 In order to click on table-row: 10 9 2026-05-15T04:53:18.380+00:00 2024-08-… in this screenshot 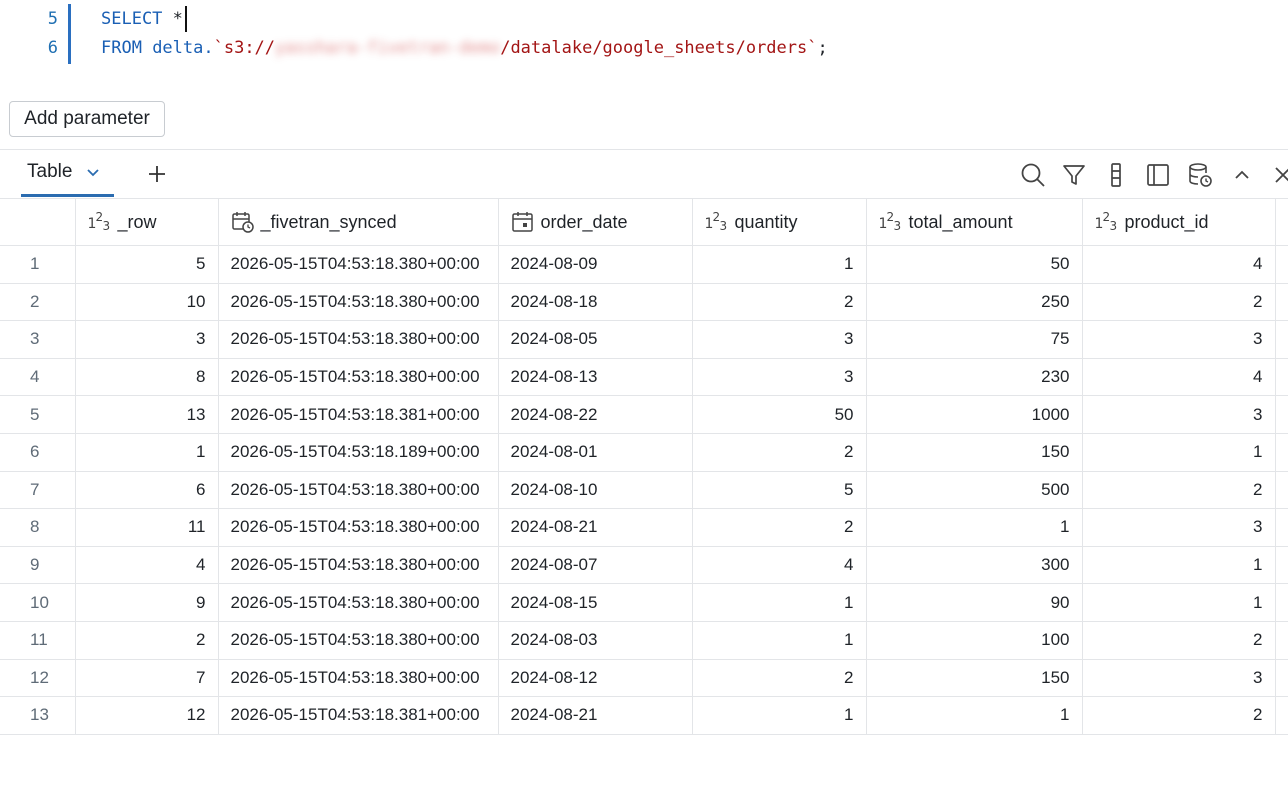, I will do `click(644, 602)`.